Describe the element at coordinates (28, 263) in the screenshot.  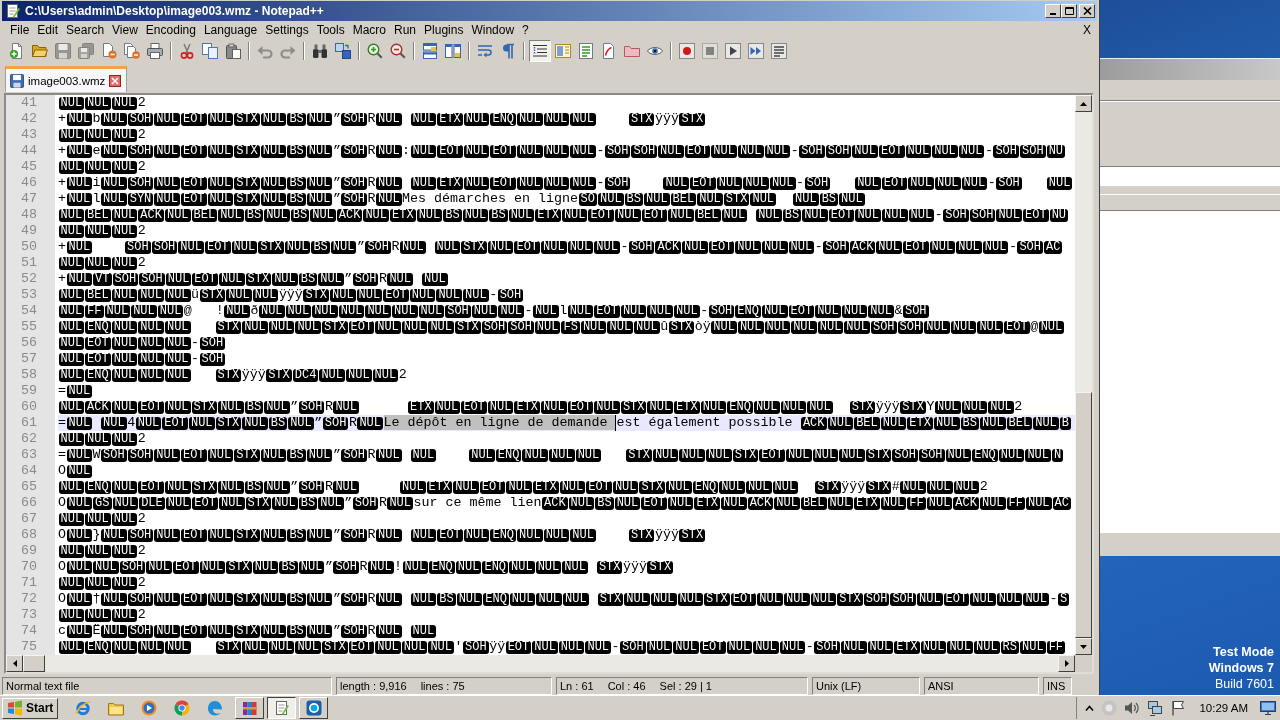
I see `line-number: 51` at that location.